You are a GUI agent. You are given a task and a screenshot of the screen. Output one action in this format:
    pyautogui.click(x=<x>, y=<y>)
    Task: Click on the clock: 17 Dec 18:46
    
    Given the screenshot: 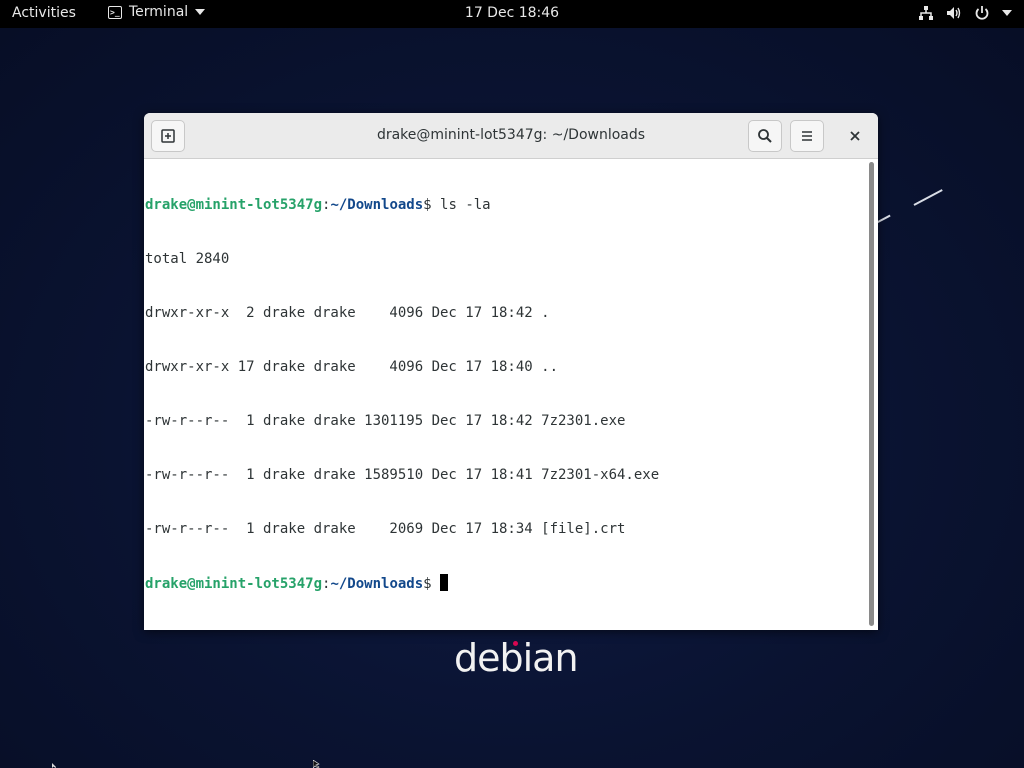 What is the action you would take?
    pyautogui.click(x=512, y=13)
    